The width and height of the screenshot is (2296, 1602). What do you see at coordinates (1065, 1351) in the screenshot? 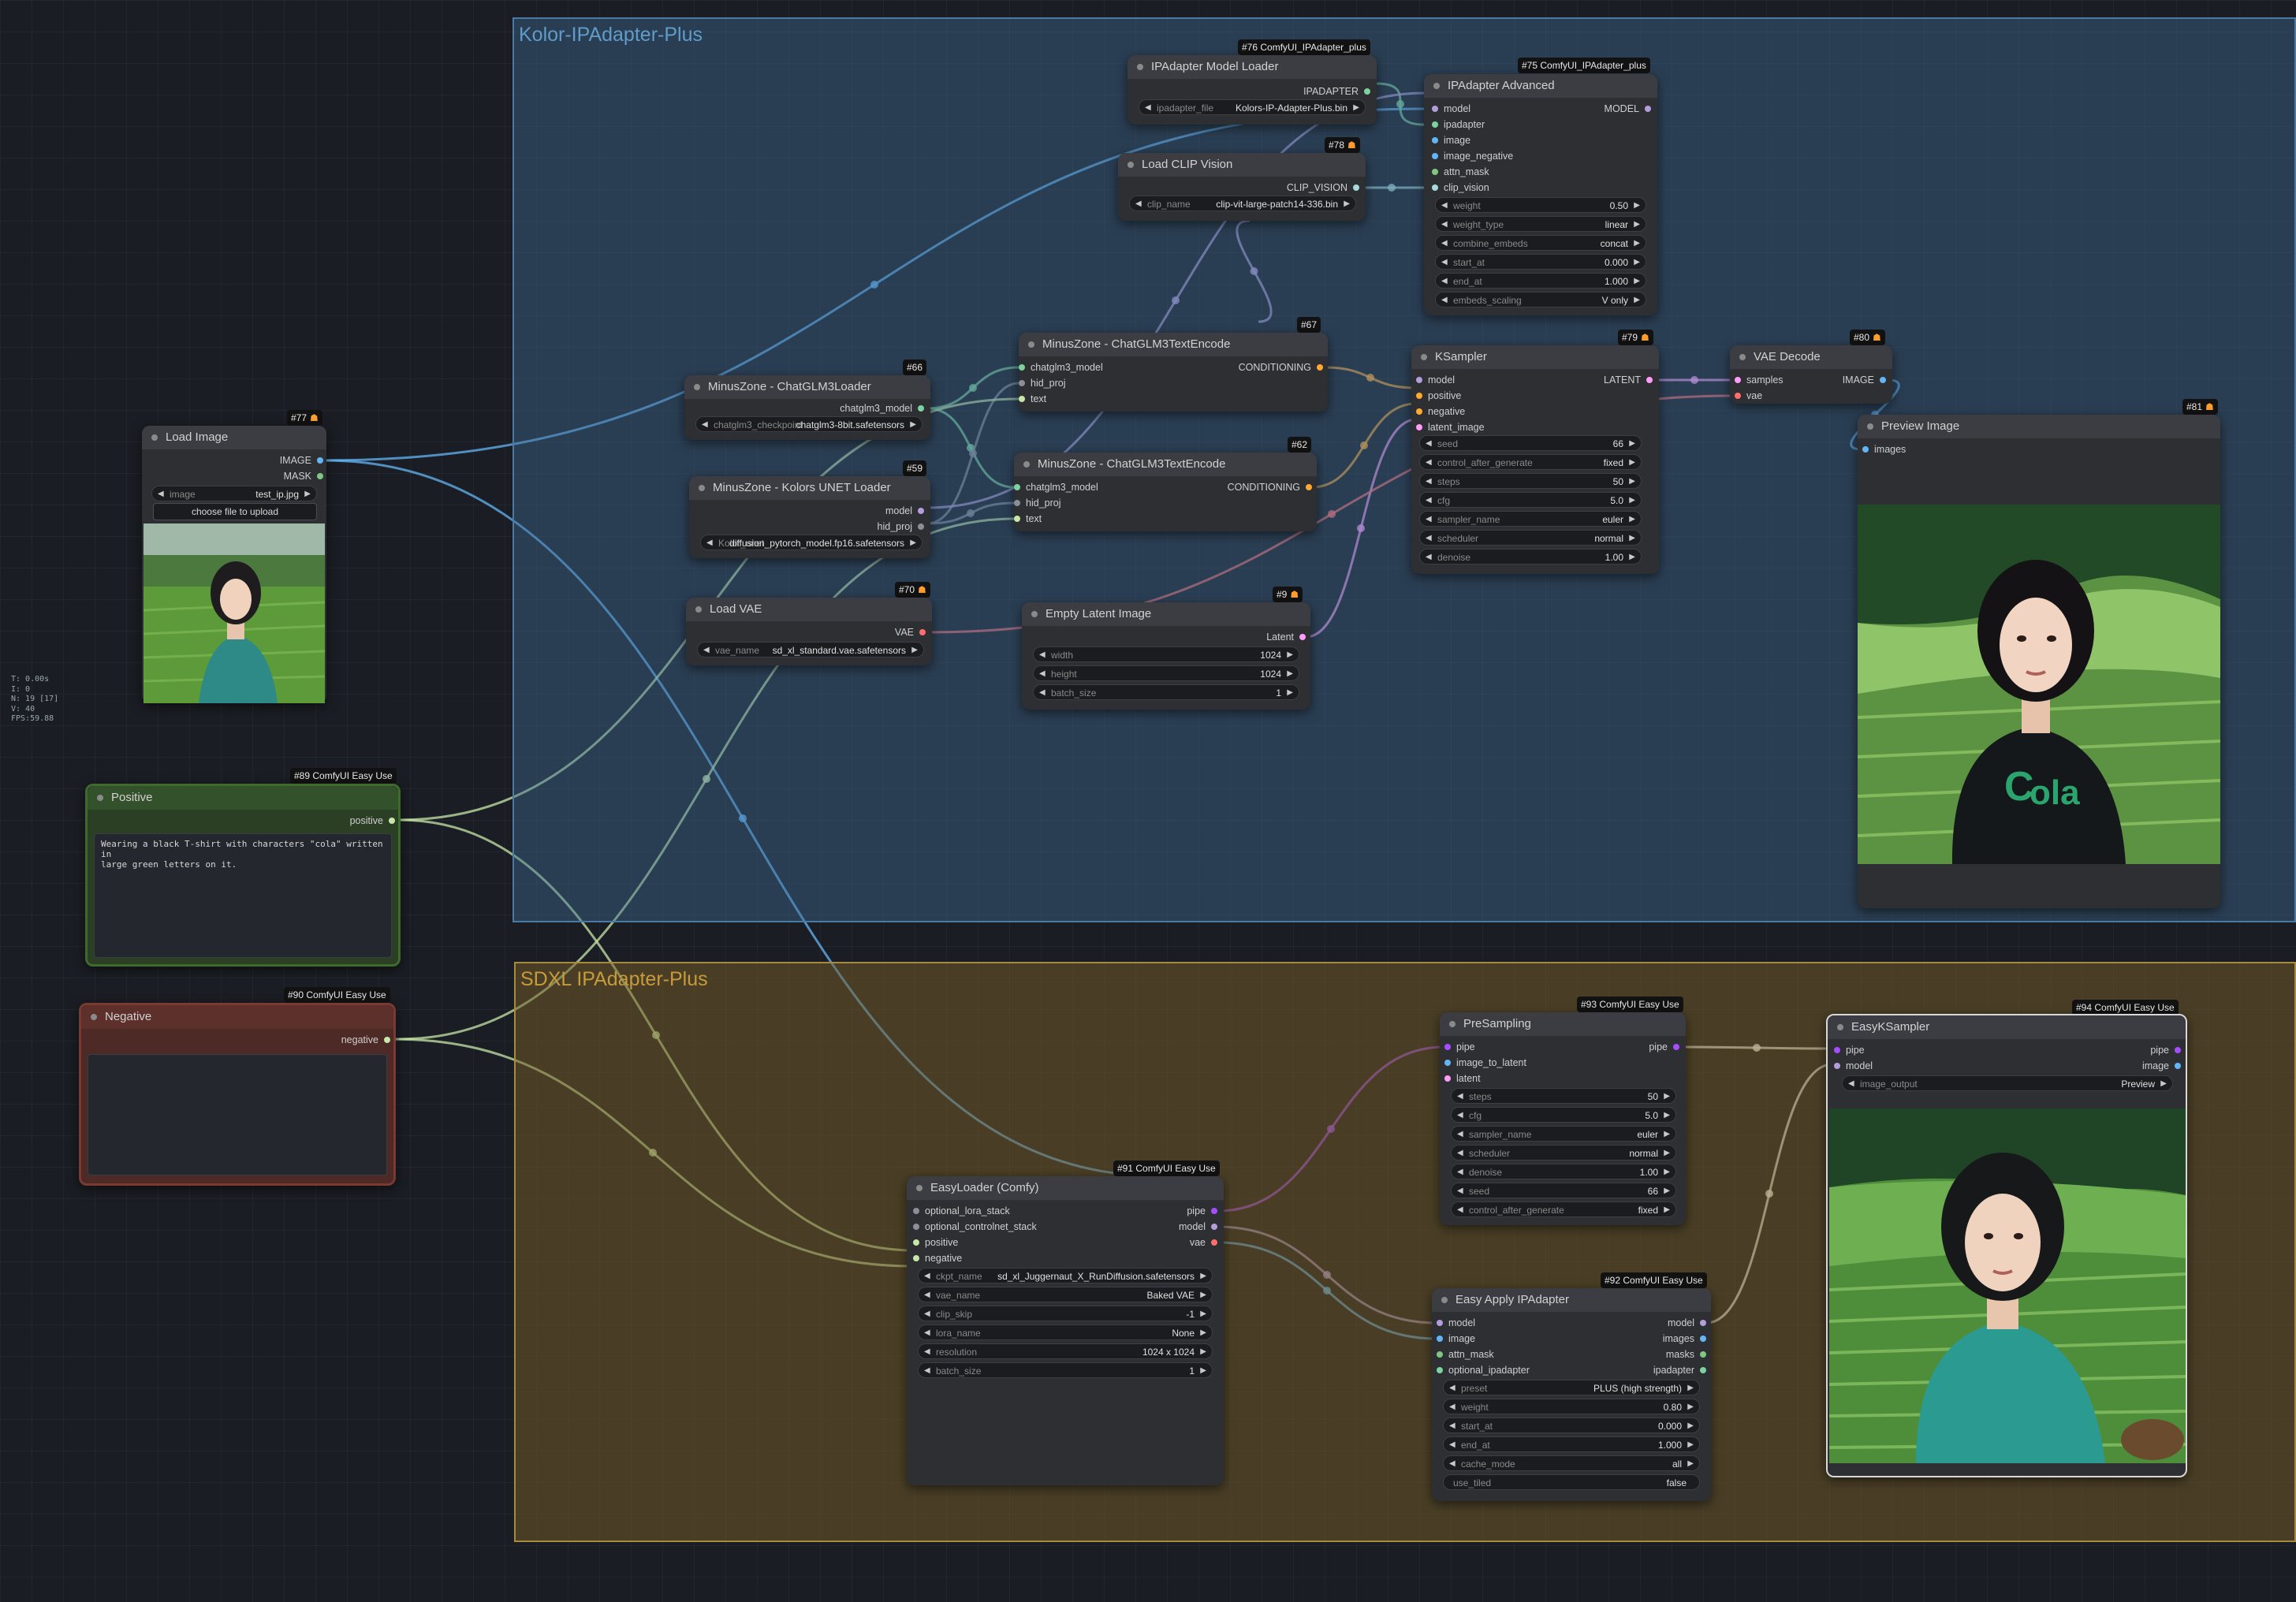
I see `widget-resolution: ◀ resolution 1024 x 1024 ▶` at bounding box center [1065, 1351].